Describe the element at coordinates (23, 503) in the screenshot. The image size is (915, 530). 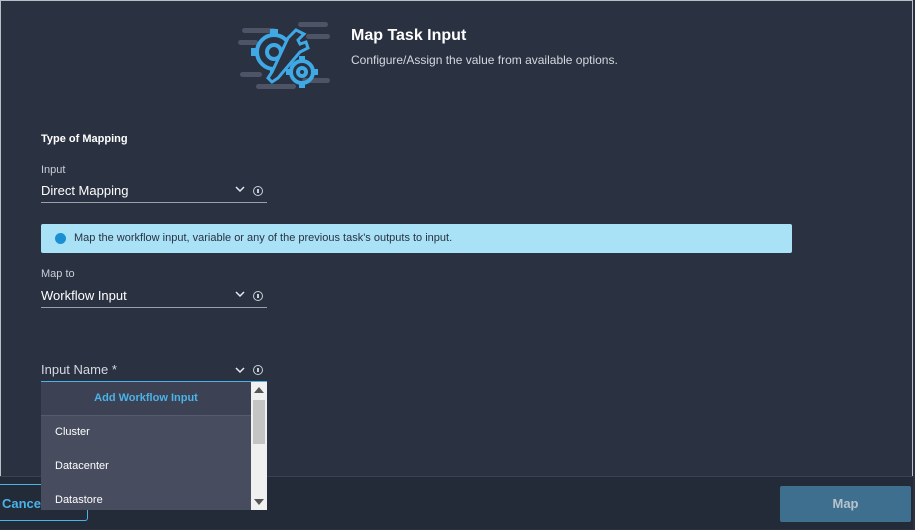
I see `cancel-button-label: Cancel` at that location.